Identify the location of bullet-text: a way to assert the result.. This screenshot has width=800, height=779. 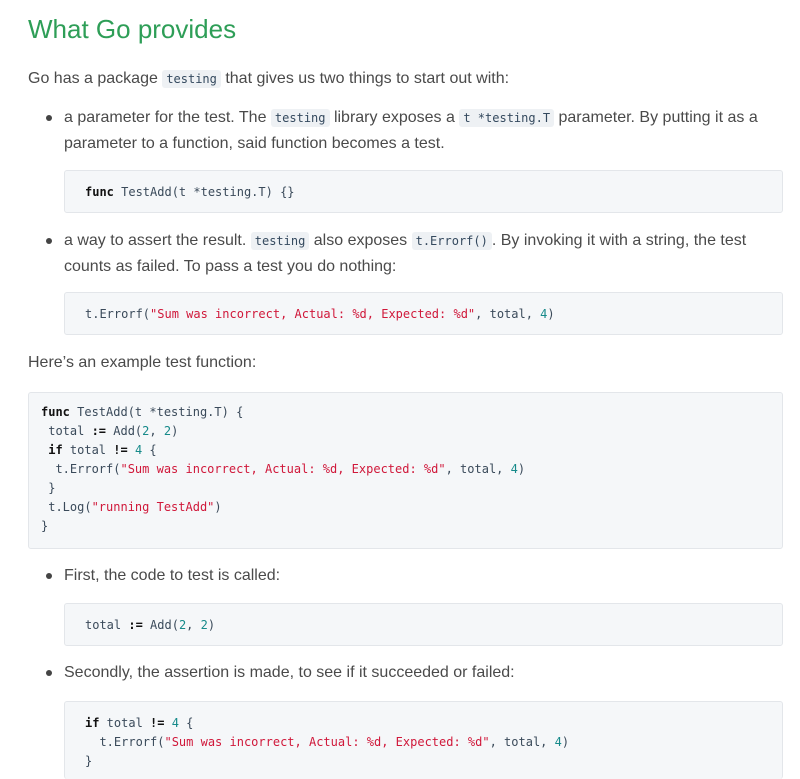
(157, 240).